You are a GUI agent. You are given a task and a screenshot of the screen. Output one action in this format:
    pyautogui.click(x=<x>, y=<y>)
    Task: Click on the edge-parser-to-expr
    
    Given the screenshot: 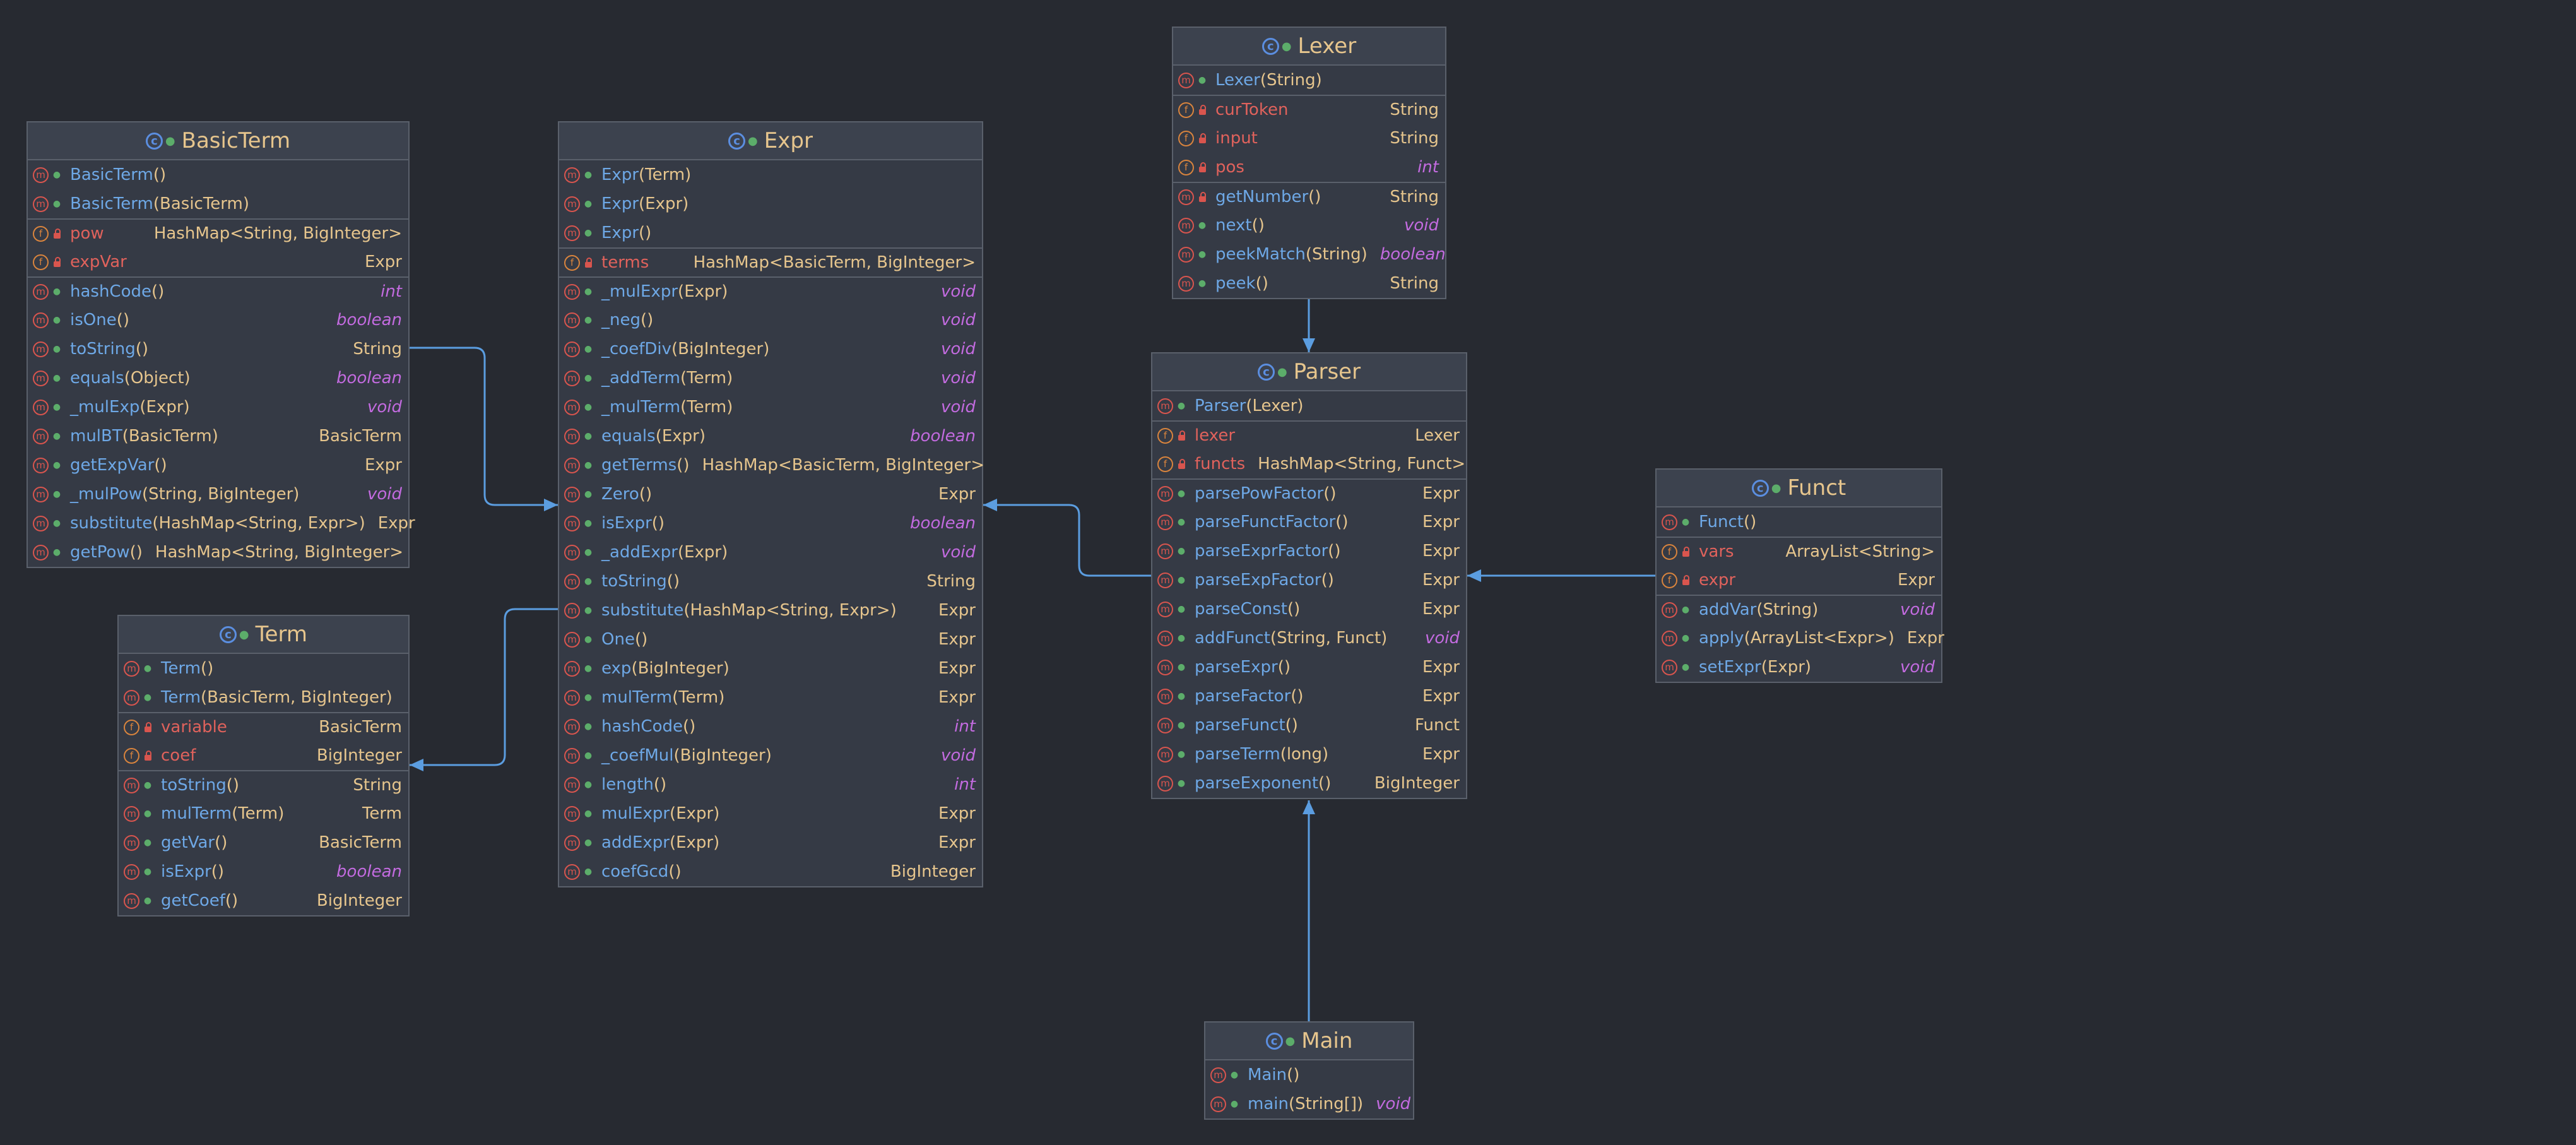 What is the action you would take?
    pyautogui.click(x=1067, y=540)
    